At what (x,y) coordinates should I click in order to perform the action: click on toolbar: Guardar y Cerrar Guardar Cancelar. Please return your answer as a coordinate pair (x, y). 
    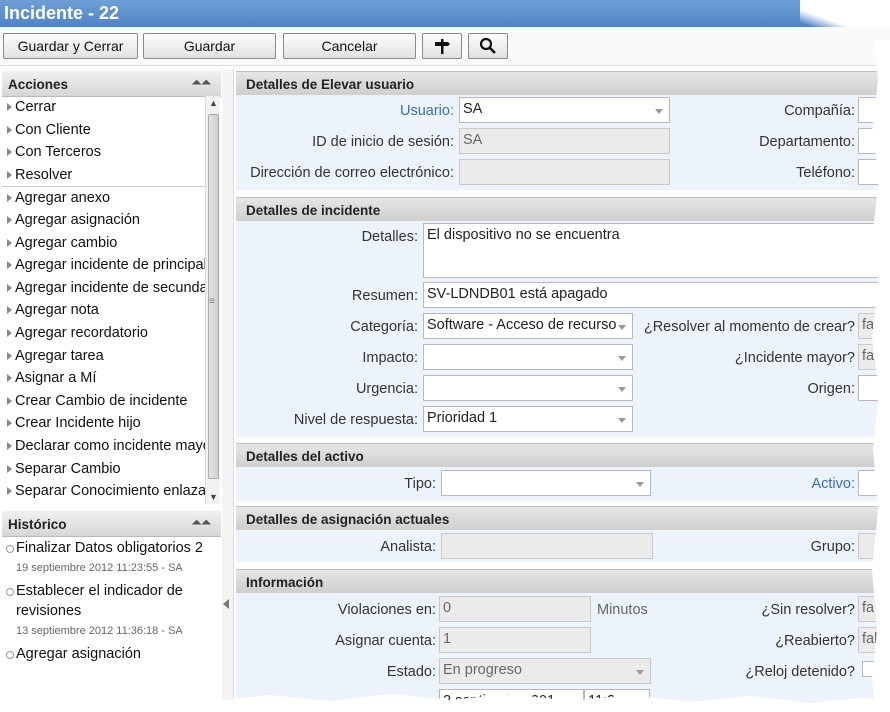
    Looking at the image, I should click on (445, 46).